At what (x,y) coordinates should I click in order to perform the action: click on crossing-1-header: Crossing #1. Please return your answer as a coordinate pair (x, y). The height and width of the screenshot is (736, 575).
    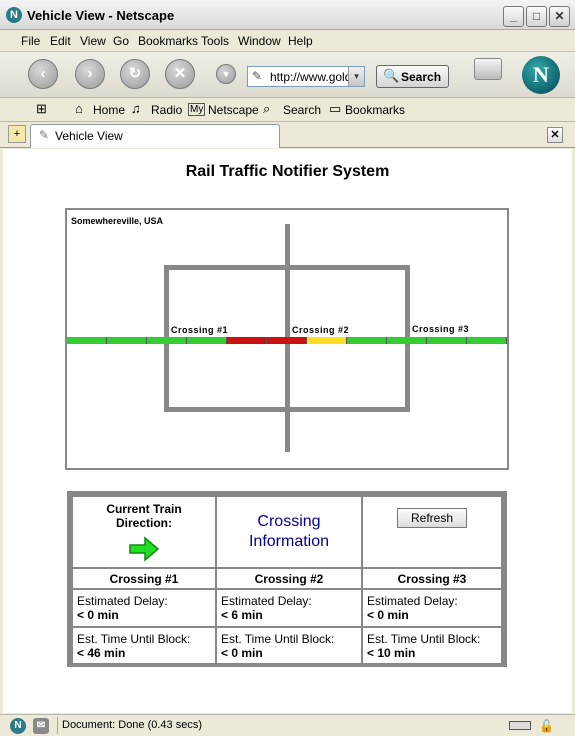
    Looking at the image, I should click on (144, 578).